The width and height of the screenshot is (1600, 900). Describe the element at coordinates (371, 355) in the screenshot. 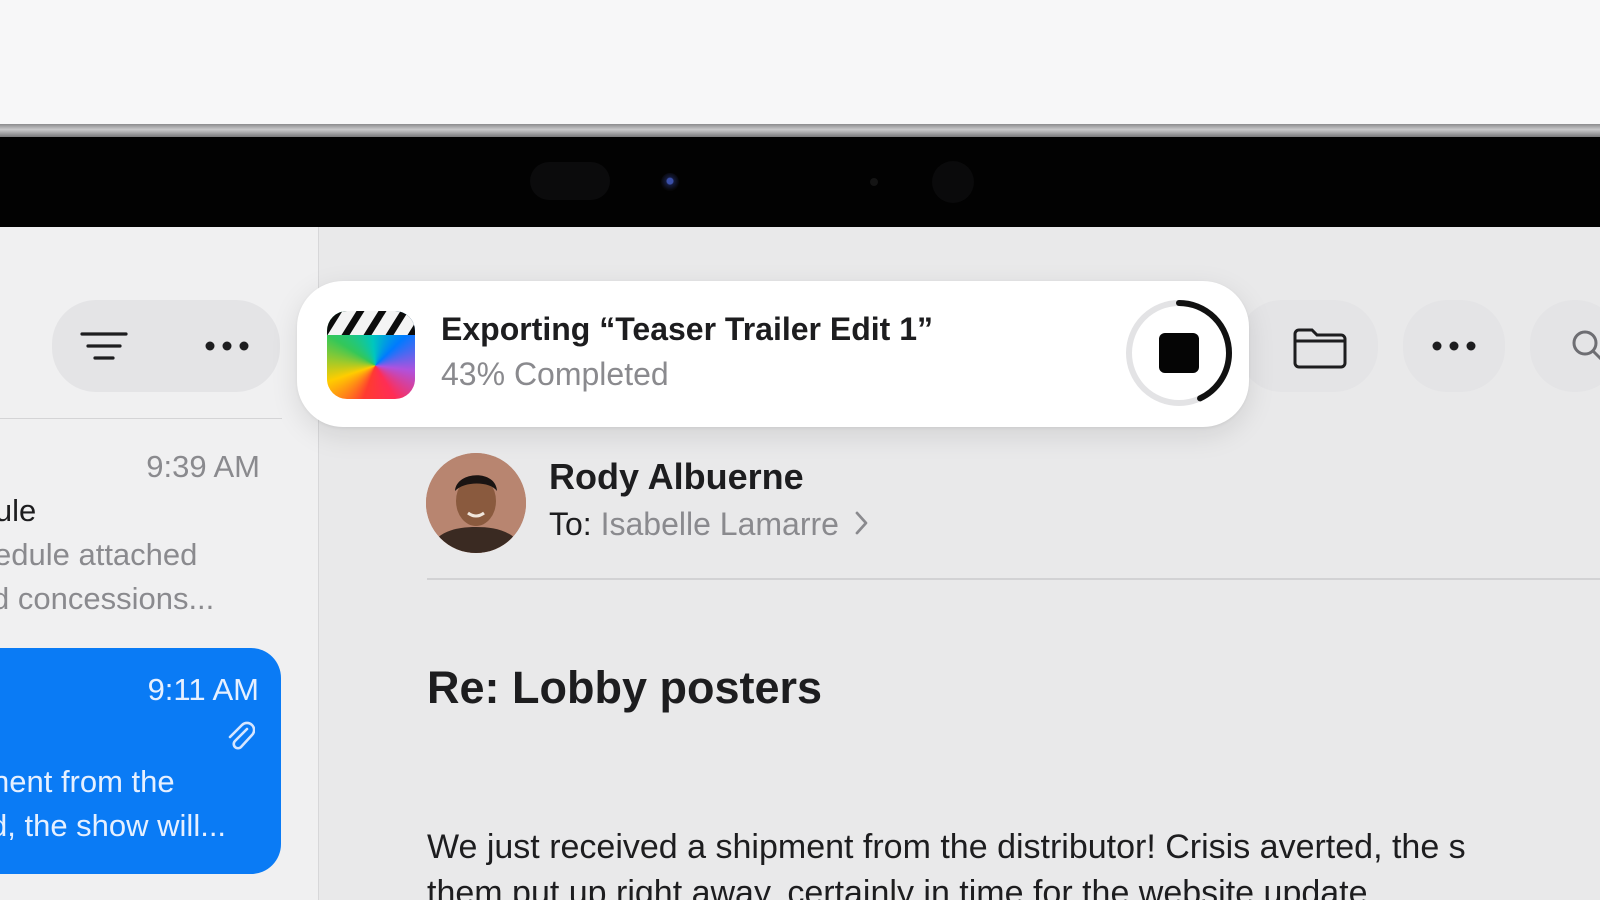

I see `final-cut-pro-icon` at that location.